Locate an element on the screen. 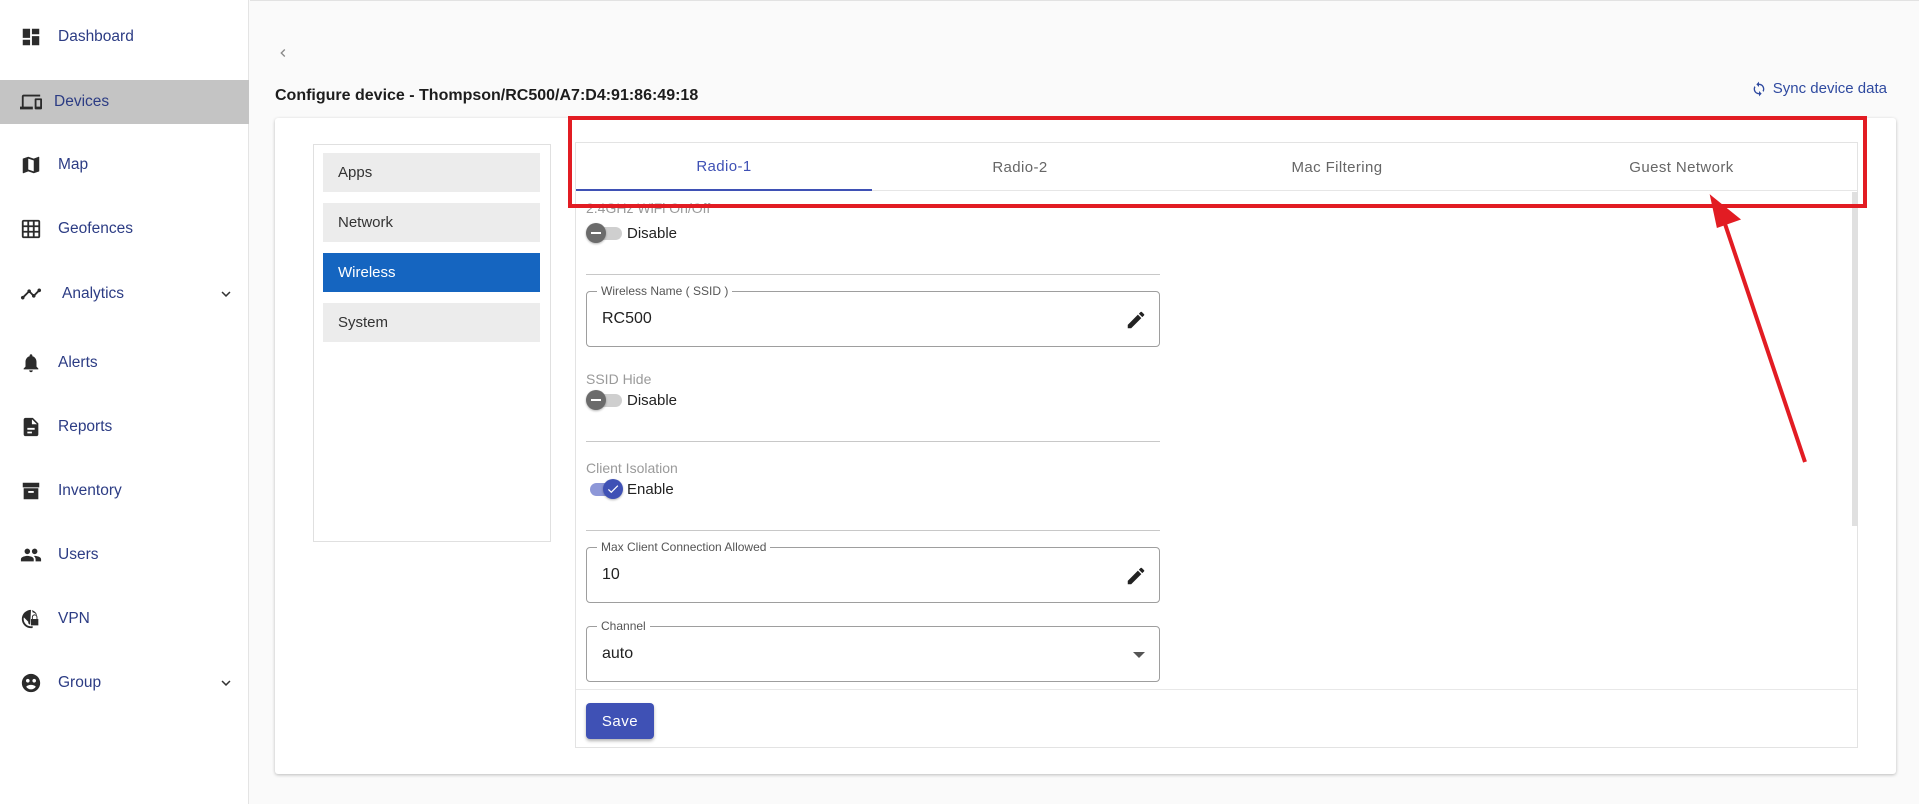  geofence-grid-icon is located at coordinates (31, 229).